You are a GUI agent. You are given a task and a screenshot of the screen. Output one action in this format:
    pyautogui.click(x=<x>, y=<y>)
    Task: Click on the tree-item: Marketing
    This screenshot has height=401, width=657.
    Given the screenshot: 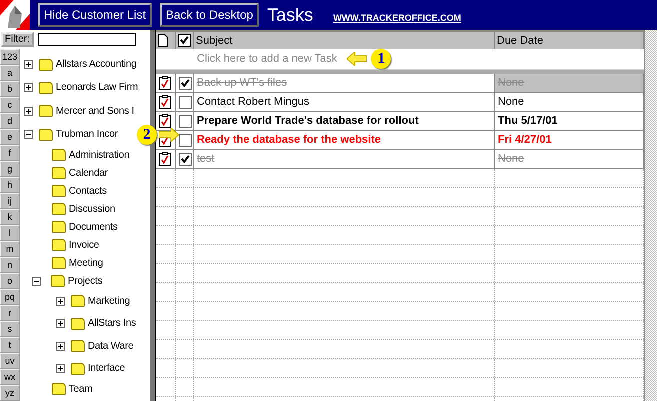 What is the action you would take?
    pyautogui.click(x=109, y=301)
    